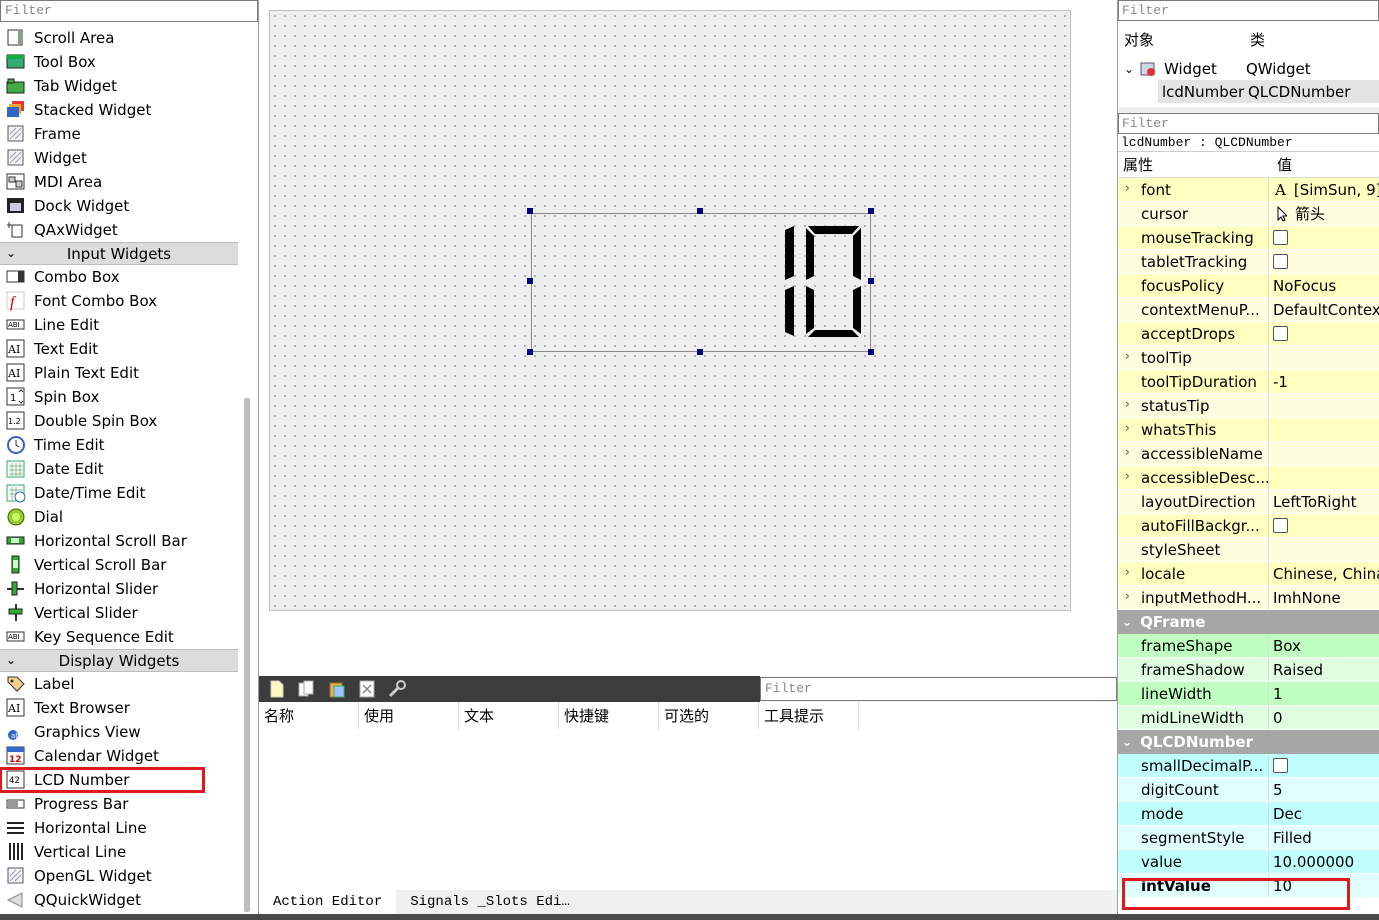  I want to click on widget-item-text-edit: AI Text Edit, so click(119, 349).